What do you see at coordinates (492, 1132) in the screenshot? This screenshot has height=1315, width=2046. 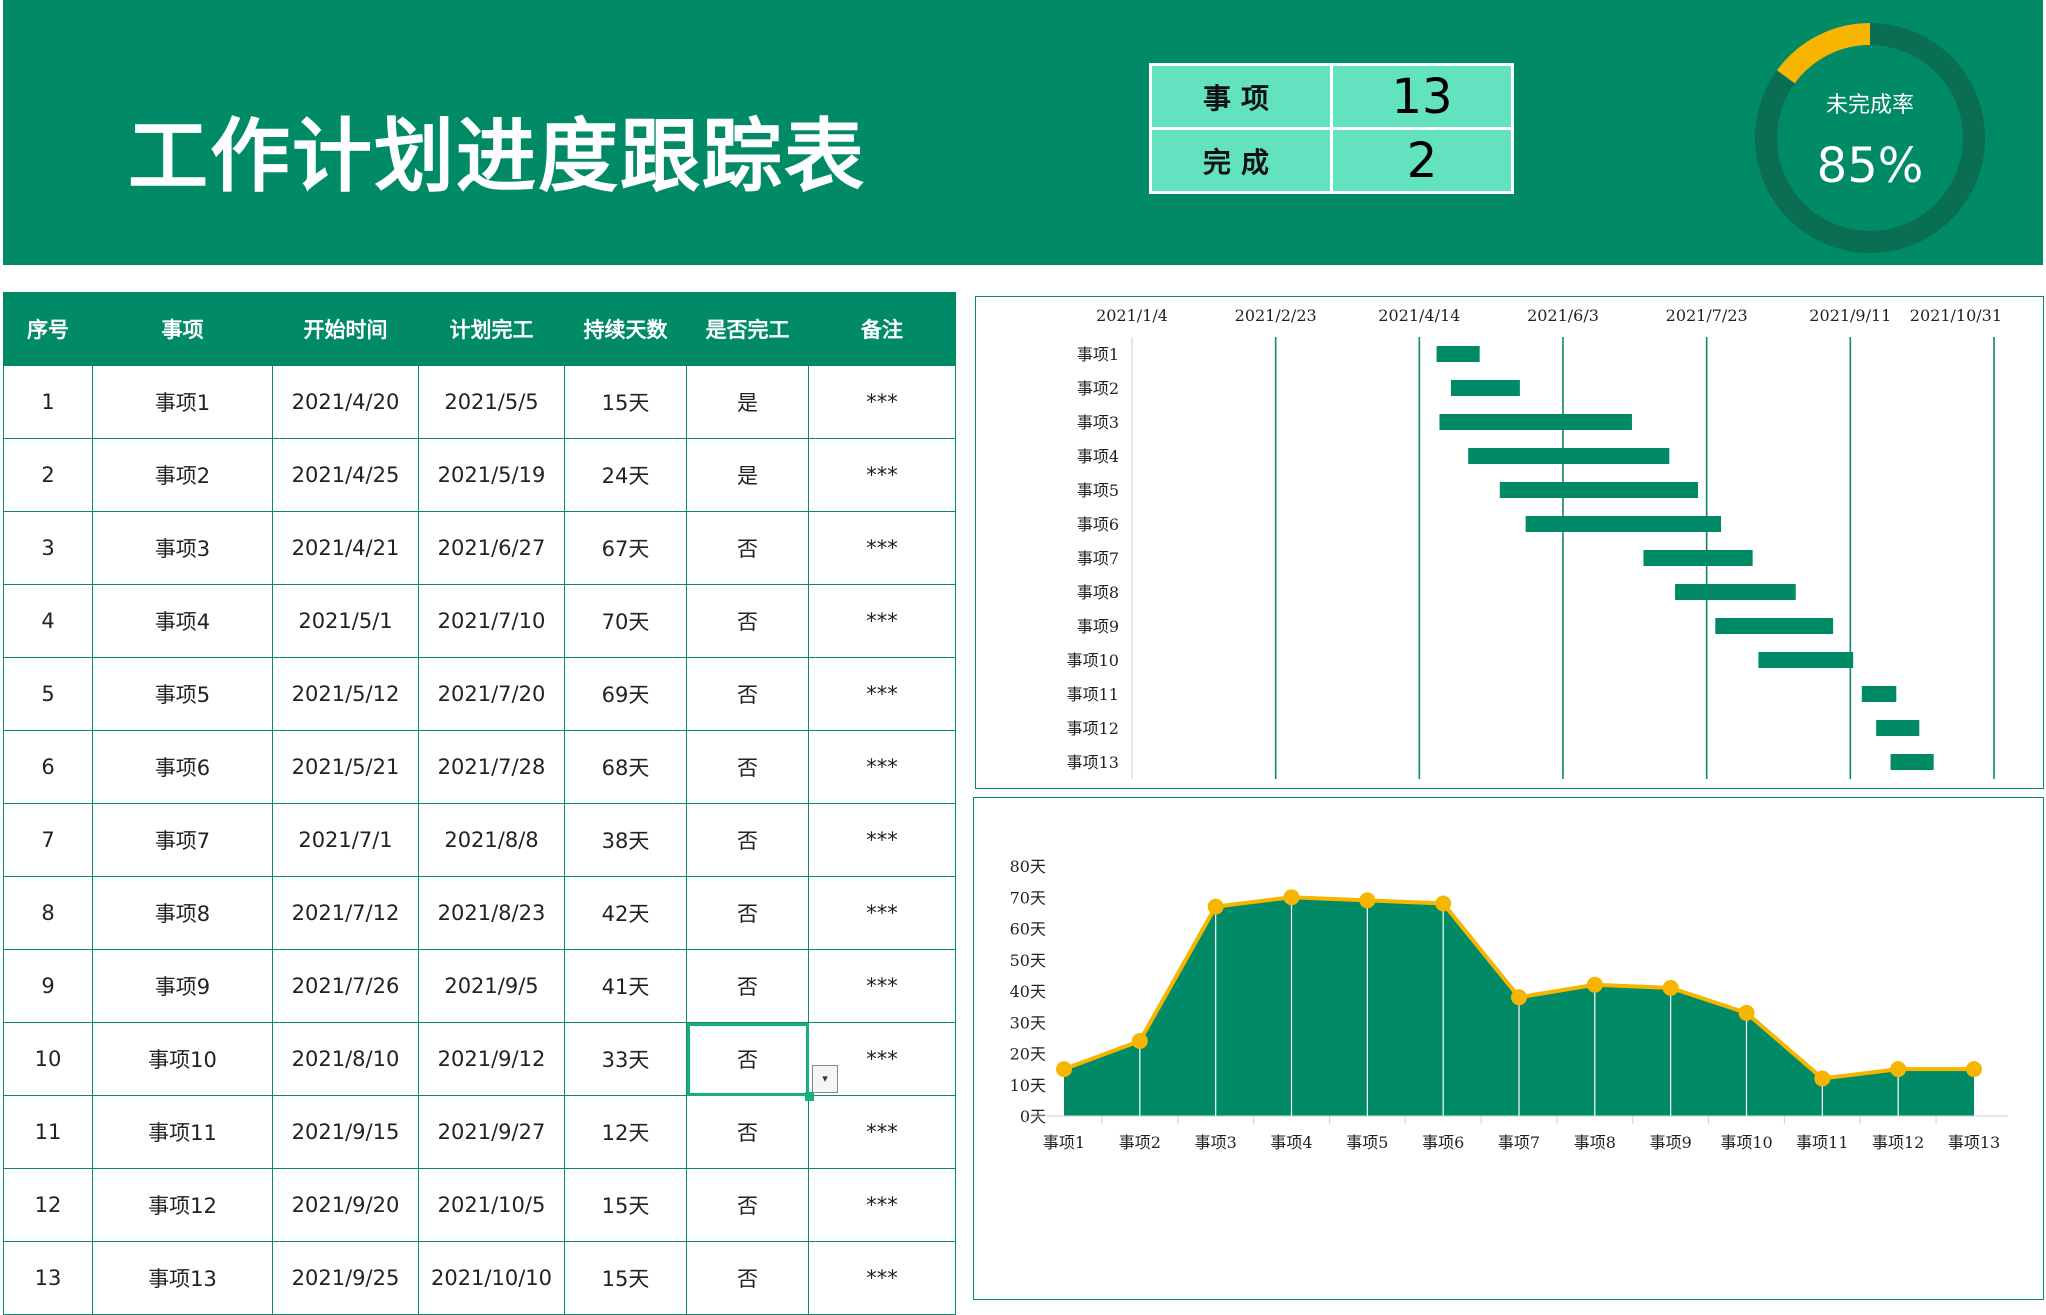 I see `cell-end-date: 2021/9/27` at bounding box center [492, 1132].